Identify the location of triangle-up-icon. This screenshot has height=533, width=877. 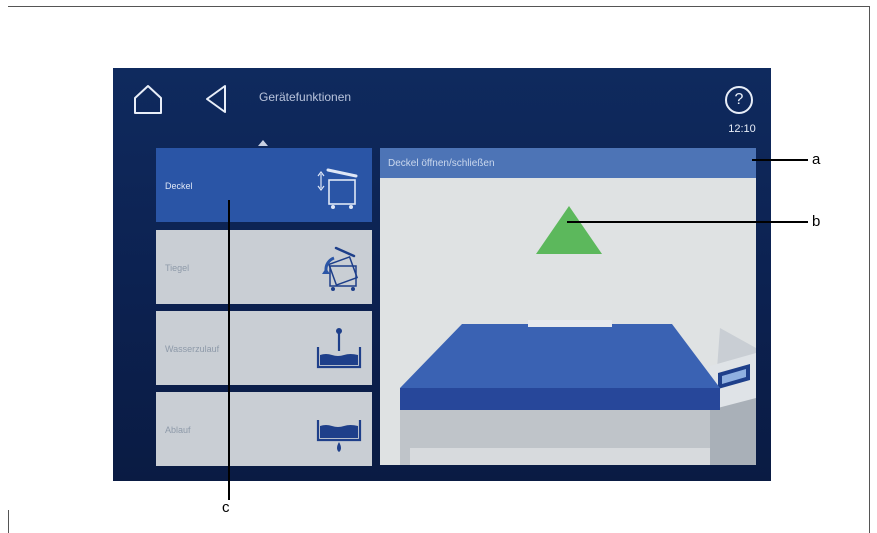
(569, 230).